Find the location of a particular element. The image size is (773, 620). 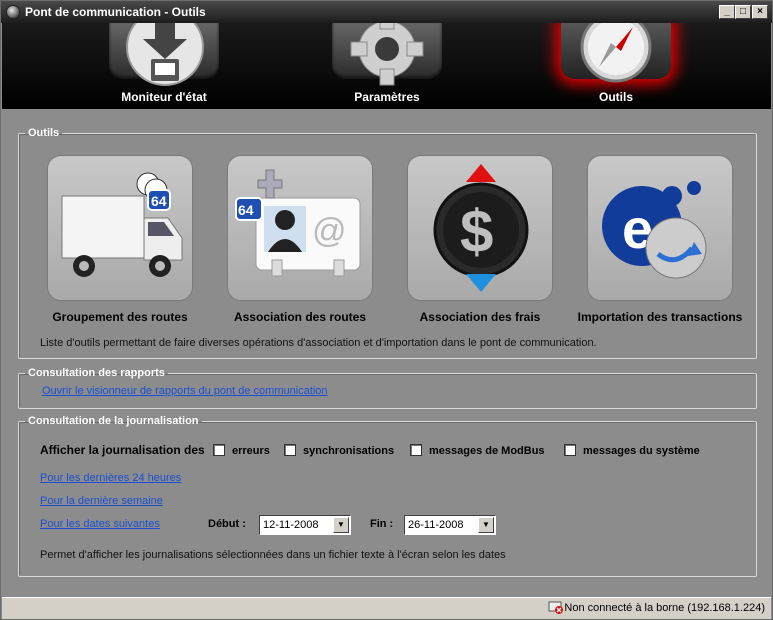

minimize-icon: _ is located at coordinates (727, 12).